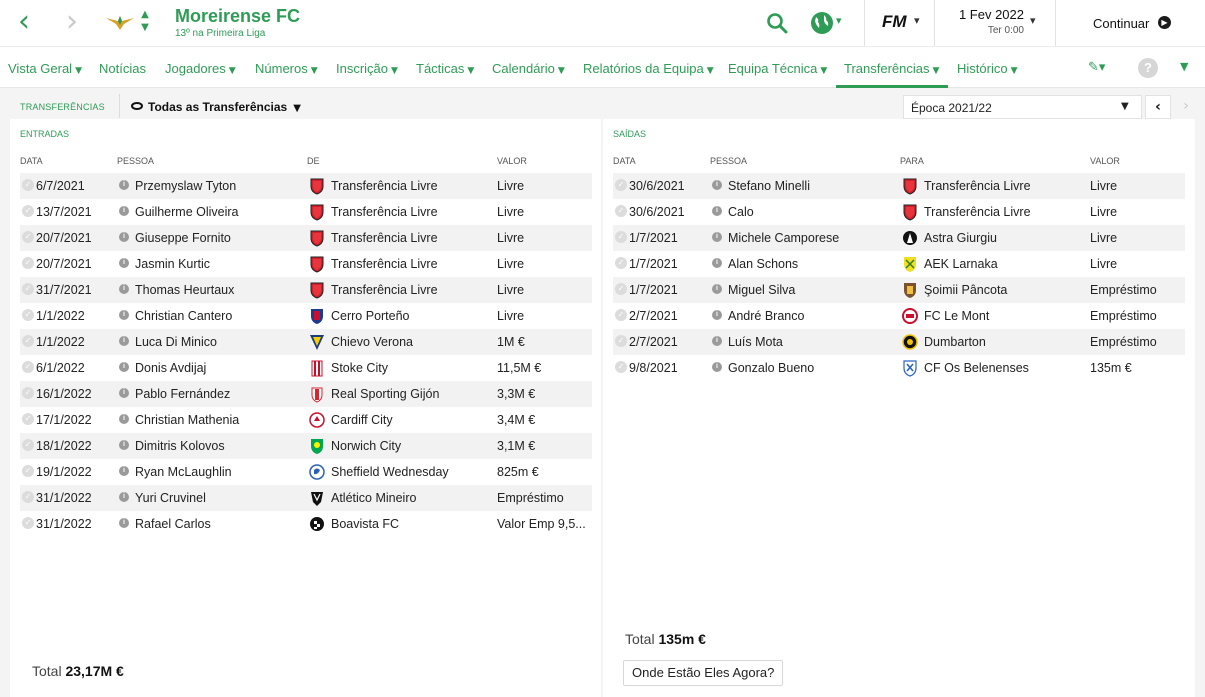 The width and height of the screenshot is (1205, 697). I want to click on player-name: Michele Camporese, so click(783, 238).